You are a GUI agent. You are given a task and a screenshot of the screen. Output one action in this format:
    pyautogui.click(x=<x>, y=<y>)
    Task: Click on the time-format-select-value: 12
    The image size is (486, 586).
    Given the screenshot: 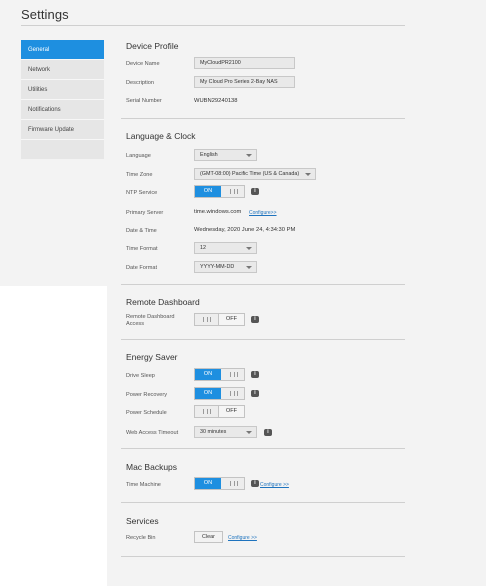 What is the action you would take?
    pyautogui.click(x=203, y=248)
    